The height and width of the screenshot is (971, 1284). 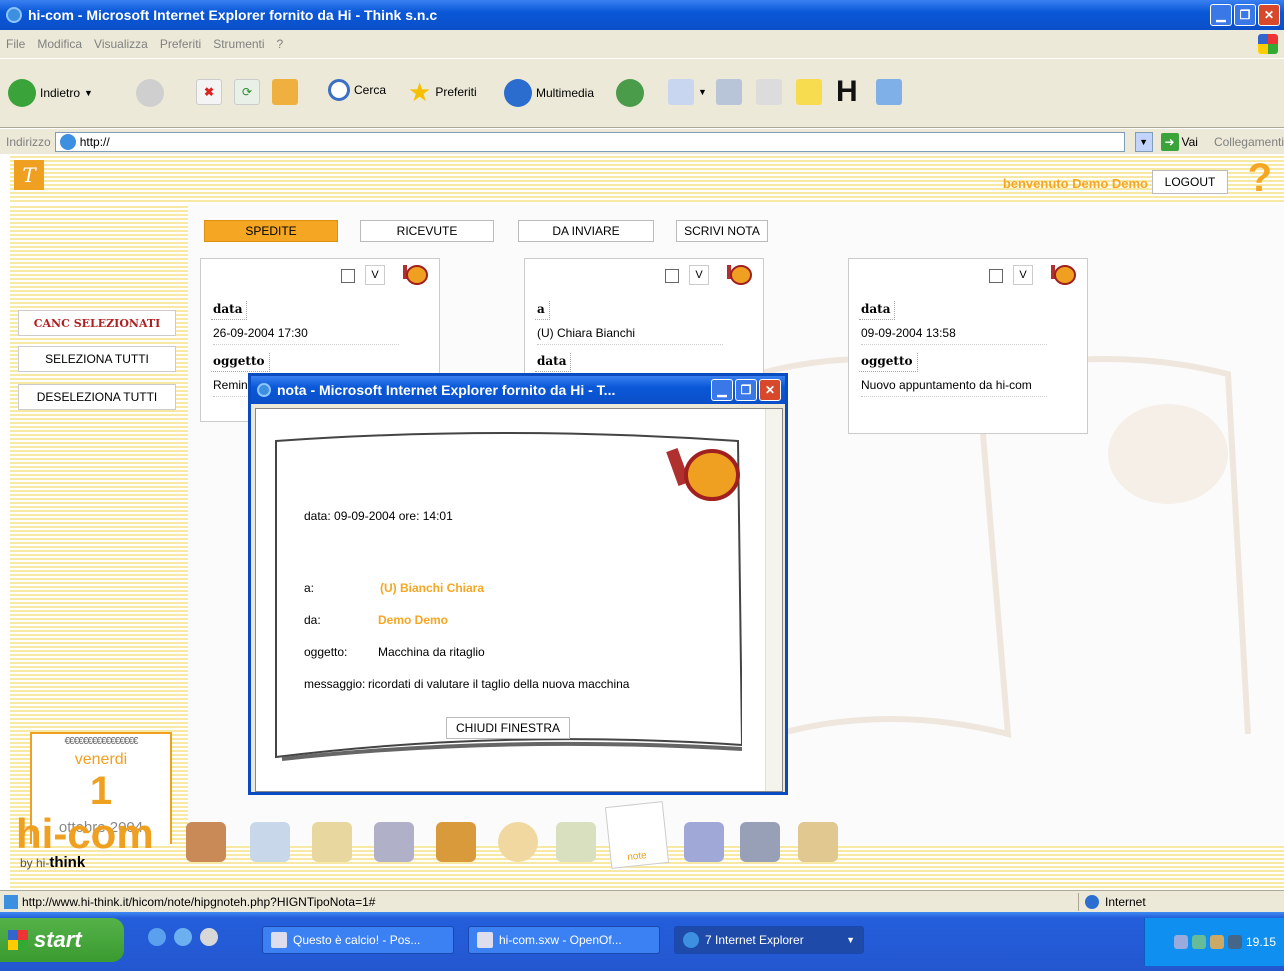 I want to click on history-button, so click(x=630, y=93).